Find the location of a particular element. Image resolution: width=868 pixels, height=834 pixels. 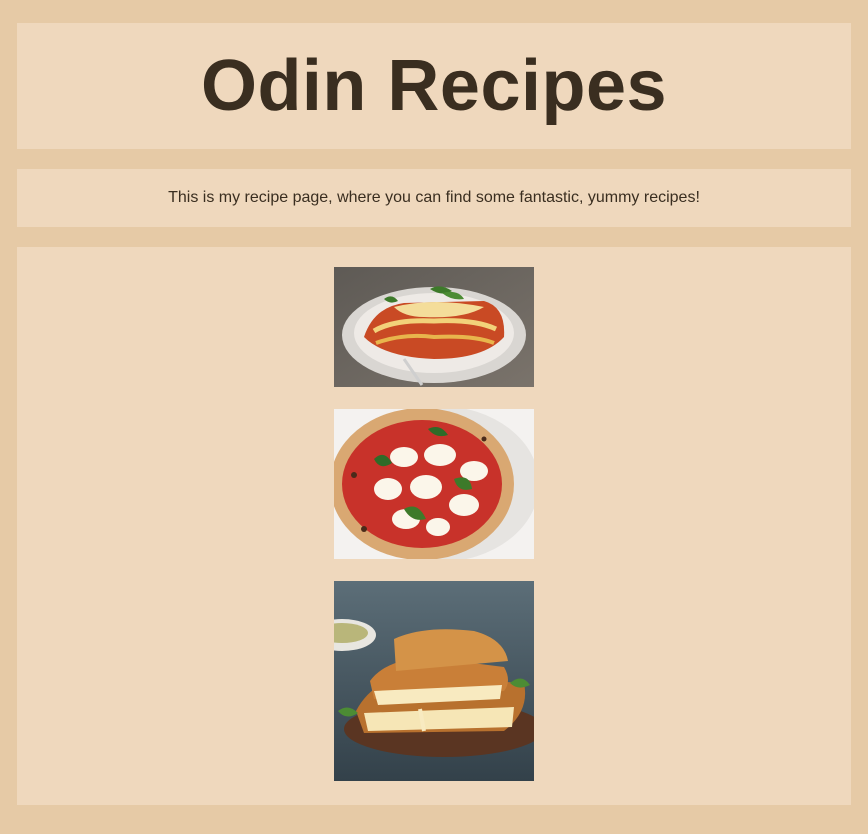

header-panel: Odin Recipes is located at coordinates (434, 86).